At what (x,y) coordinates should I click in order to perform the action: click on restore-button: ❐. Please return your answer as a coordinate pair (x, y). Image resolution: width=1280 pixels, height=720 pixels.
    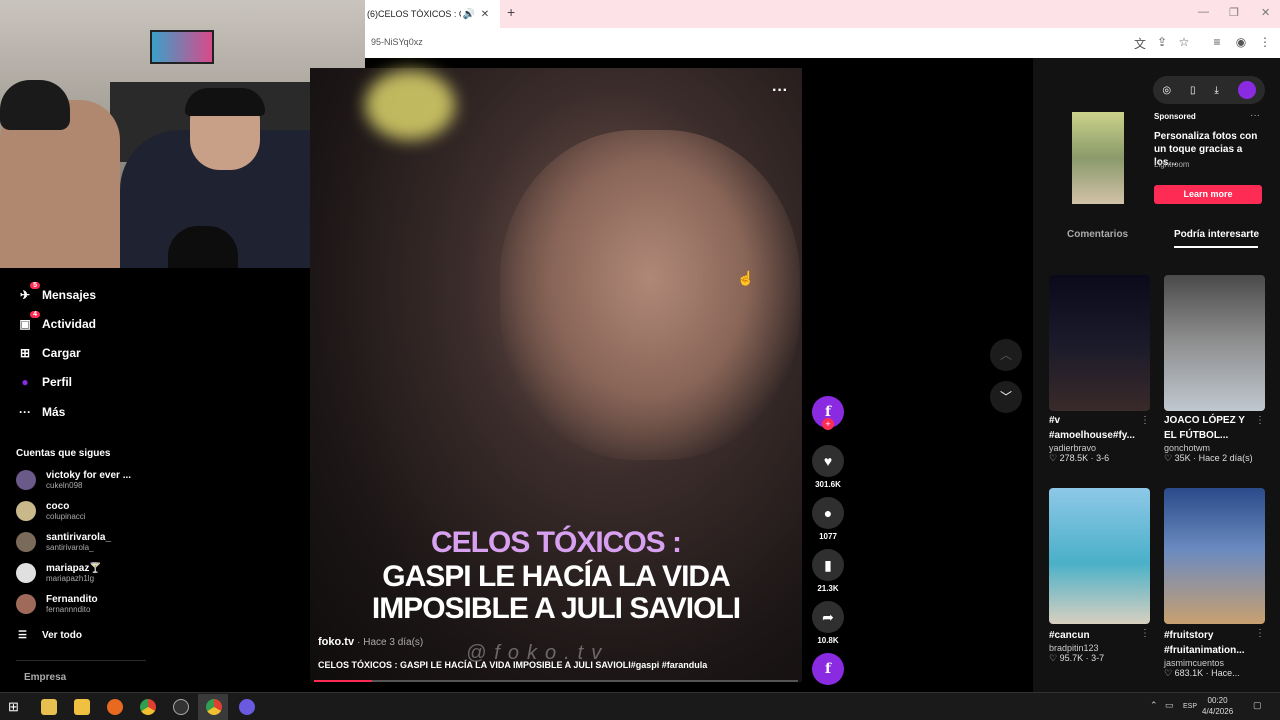
    Looking at the image, I should click on (1234, 12).